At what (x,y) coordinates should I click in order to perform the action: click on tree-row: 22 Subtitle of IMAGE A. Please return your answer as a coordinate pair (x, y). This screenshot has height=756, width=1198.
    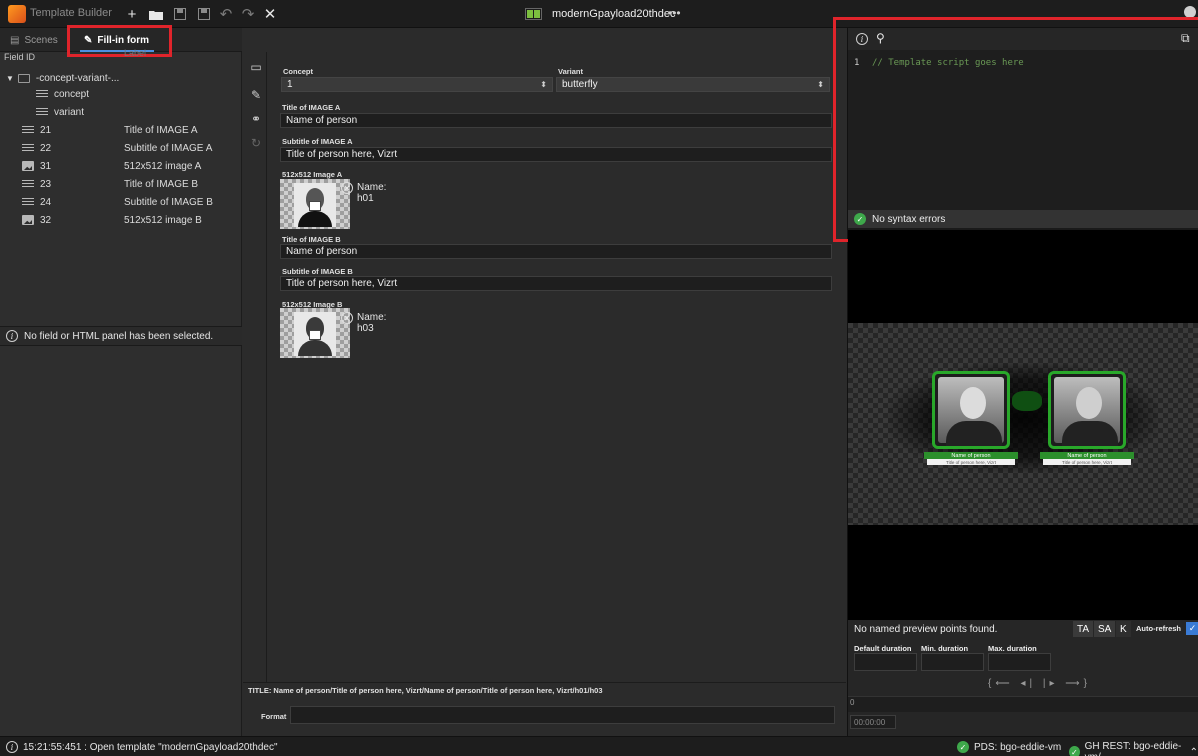
    Looking at the image, I should click on (121, 148).